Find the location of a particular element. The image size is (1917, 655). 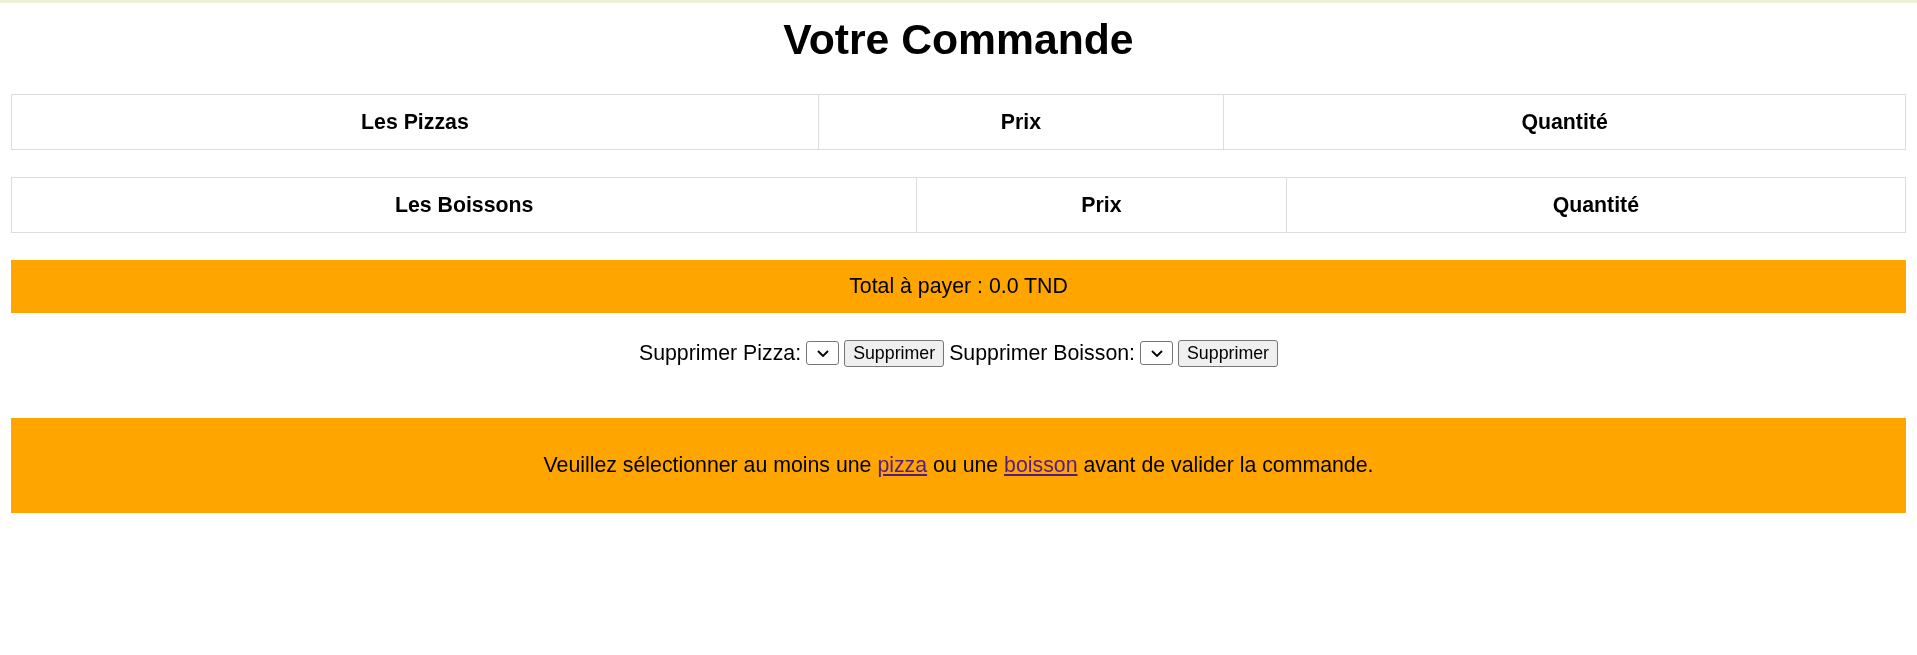

page-title: Votre Commande is located at coordinates (958, 39).